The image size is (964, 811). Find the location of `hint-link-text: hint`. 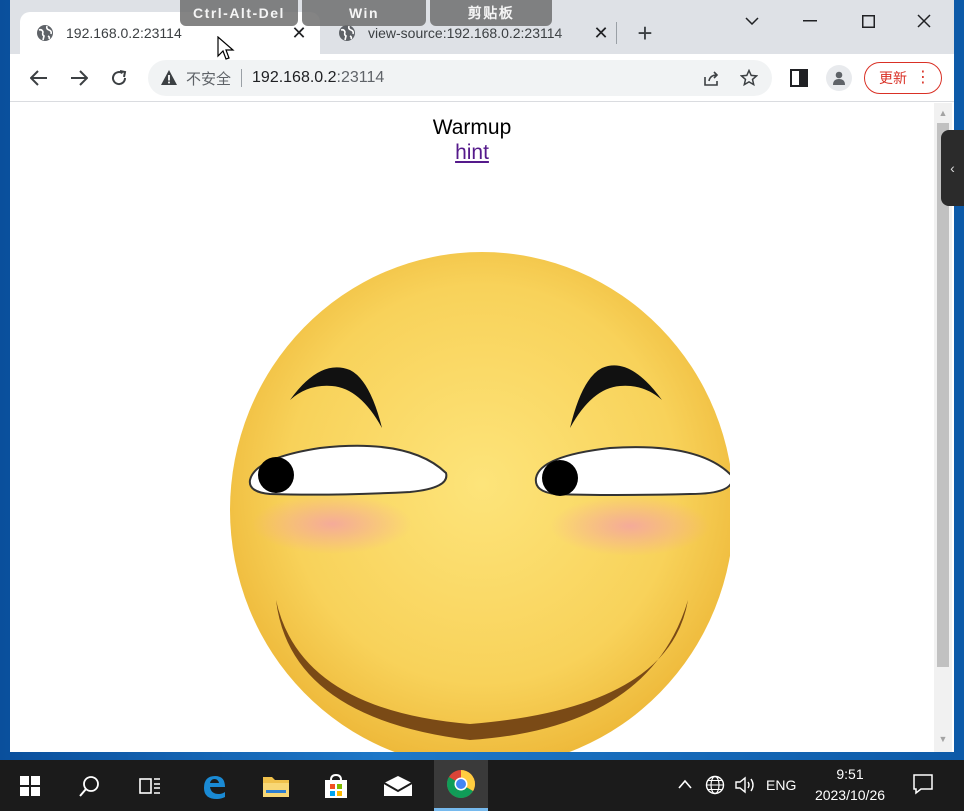

hint-link-text: hint is located at coordinates (472, 152).